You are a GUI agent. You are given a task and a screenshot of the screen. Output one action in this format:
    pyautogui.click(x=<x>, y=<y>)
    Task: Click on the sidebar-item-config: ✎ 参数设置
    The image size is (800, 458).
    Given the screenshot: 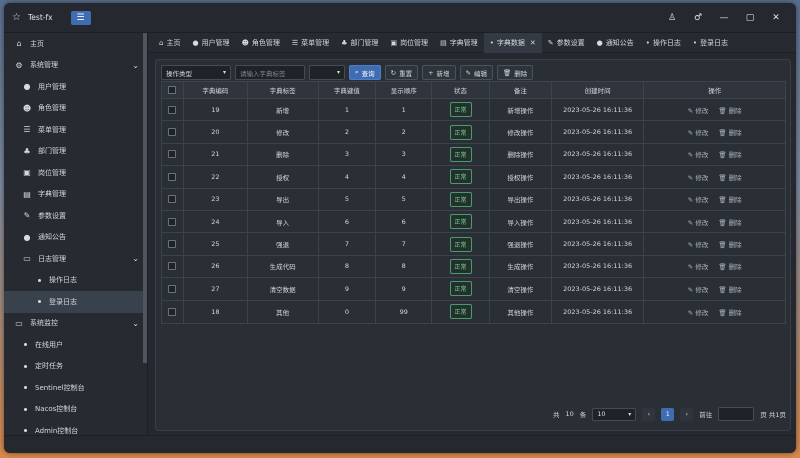 What is the action you would take?
    pyautogui.click(x=75, y=216)
    